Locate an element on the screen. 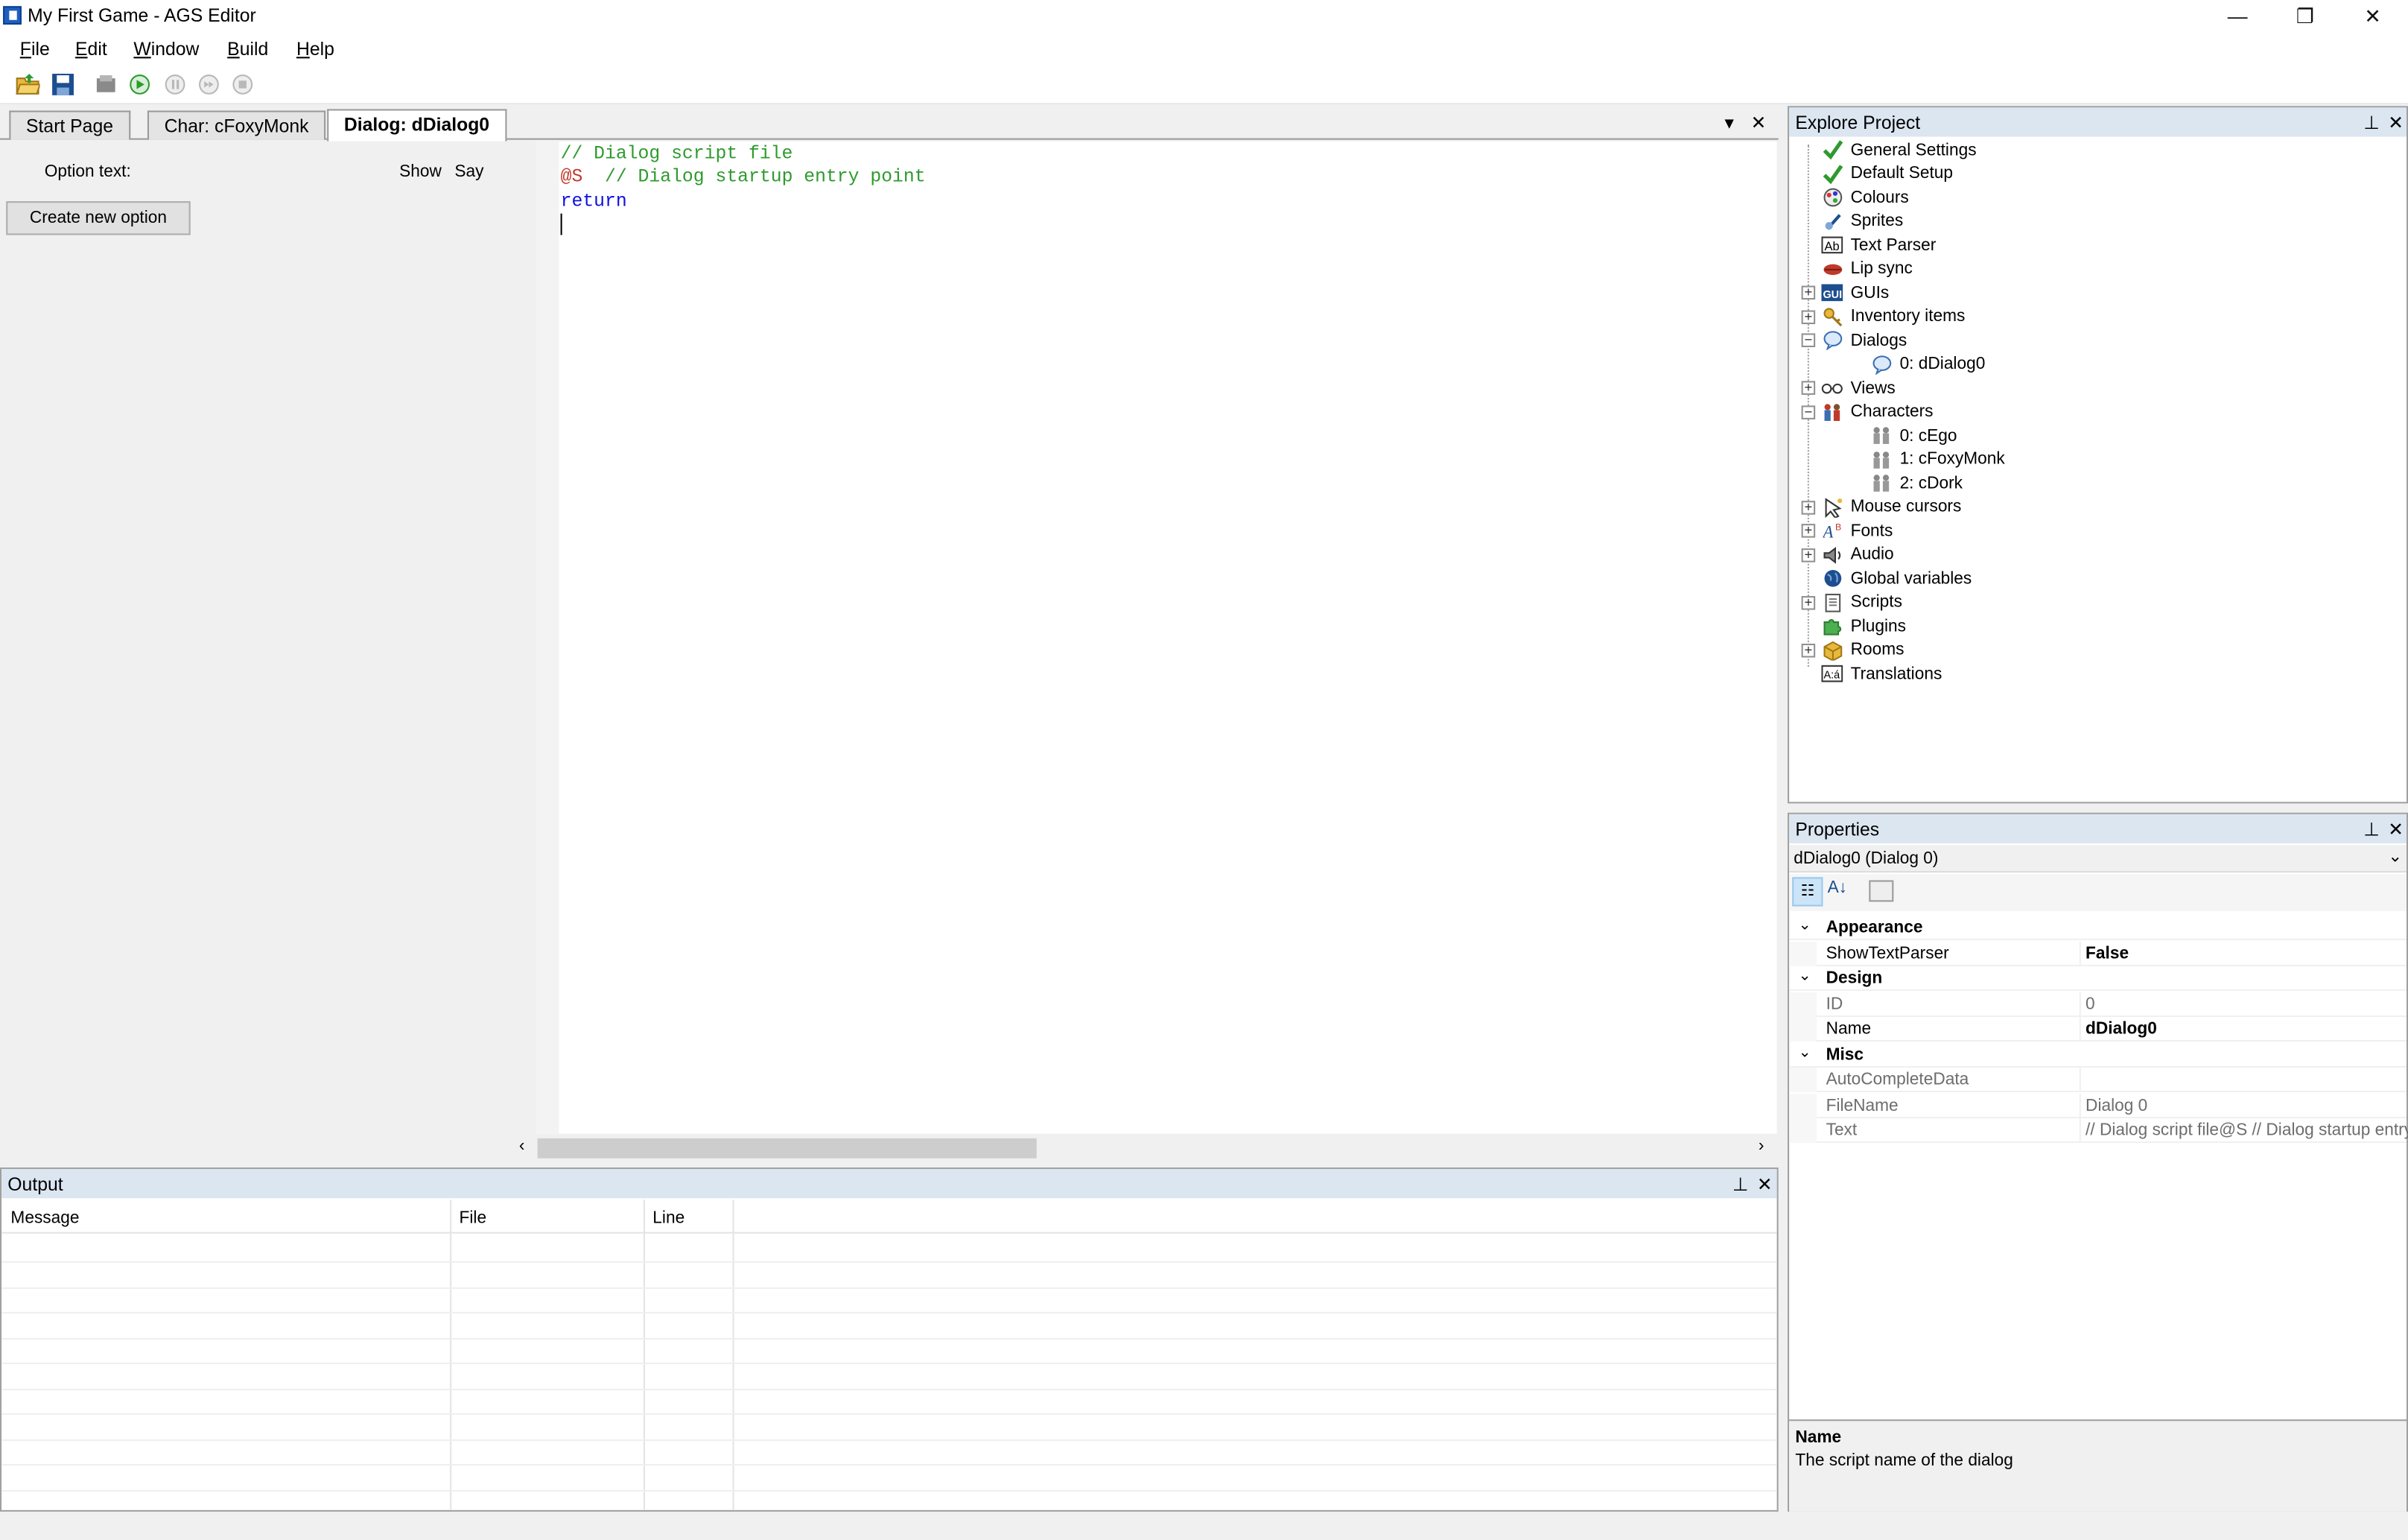 The width and height of the screenshot is (2408, 1540). tree-item-0-cego: 0: cEgo is located at coordinates (1902, 435).